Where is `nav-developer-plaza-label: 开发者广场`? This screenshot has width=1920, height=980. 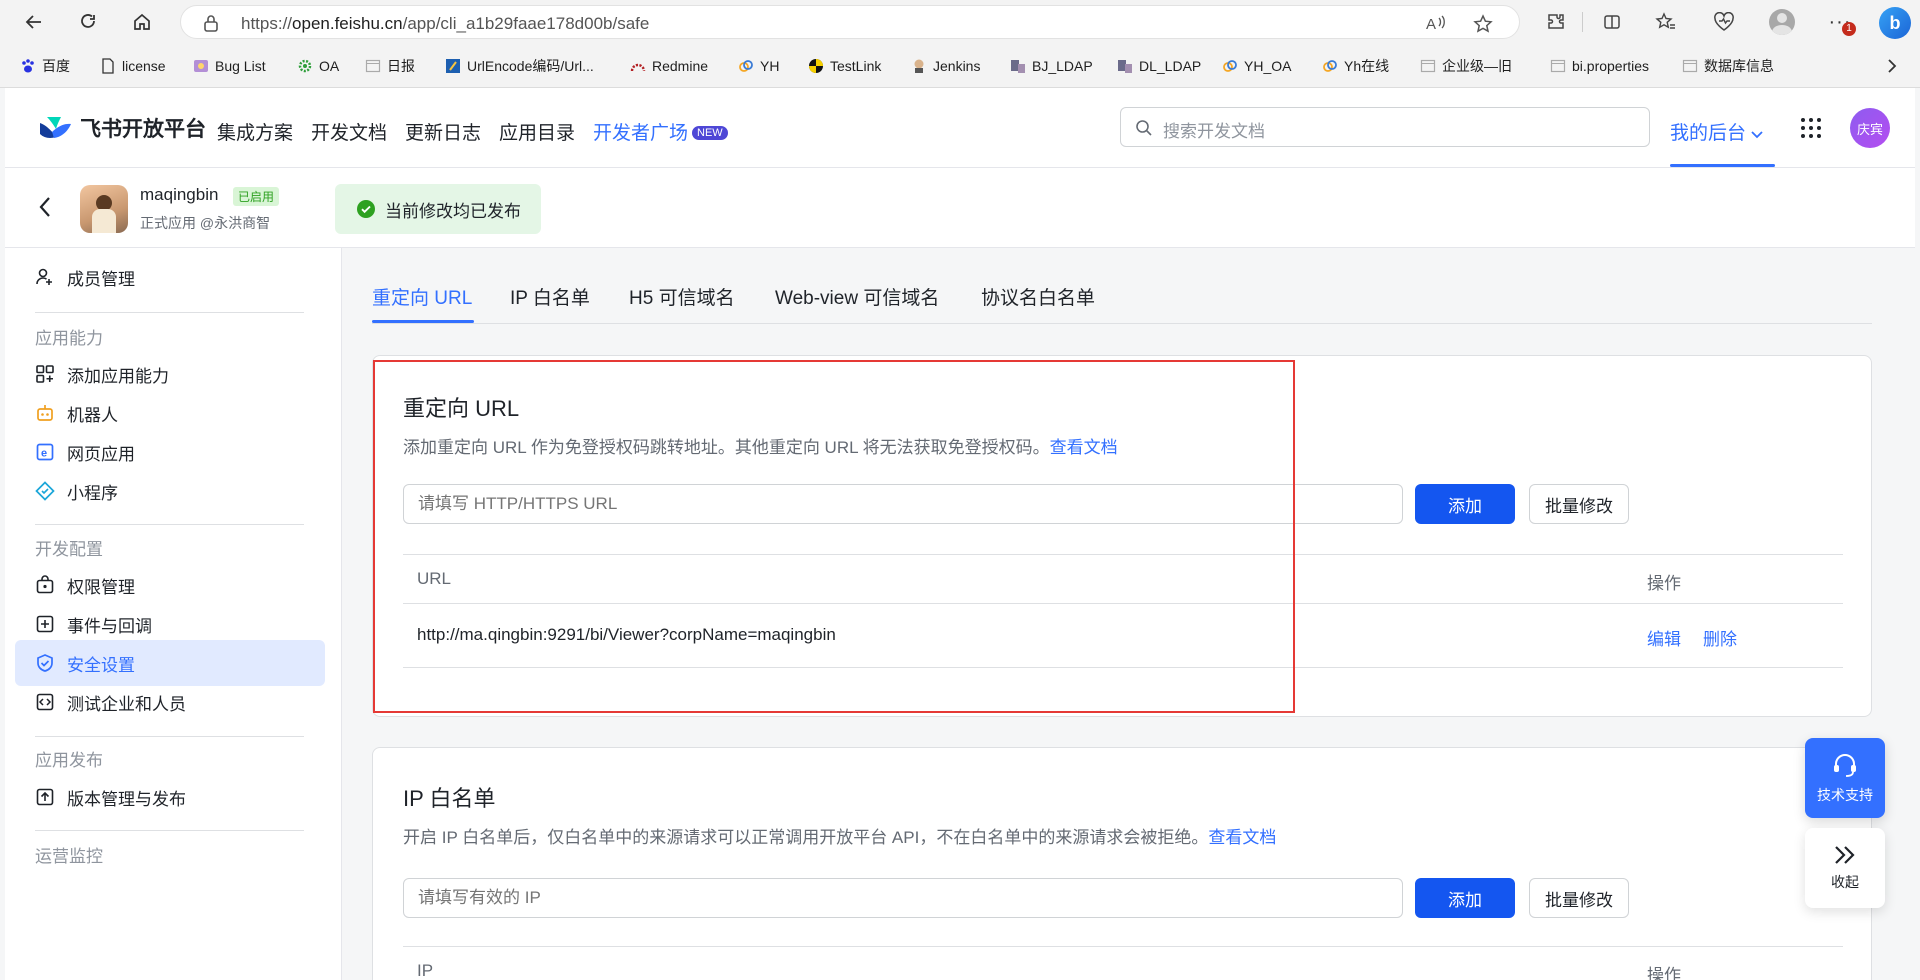
nav-developer-plaza-label: 开发者广场 is located at coordinates (641, 133).